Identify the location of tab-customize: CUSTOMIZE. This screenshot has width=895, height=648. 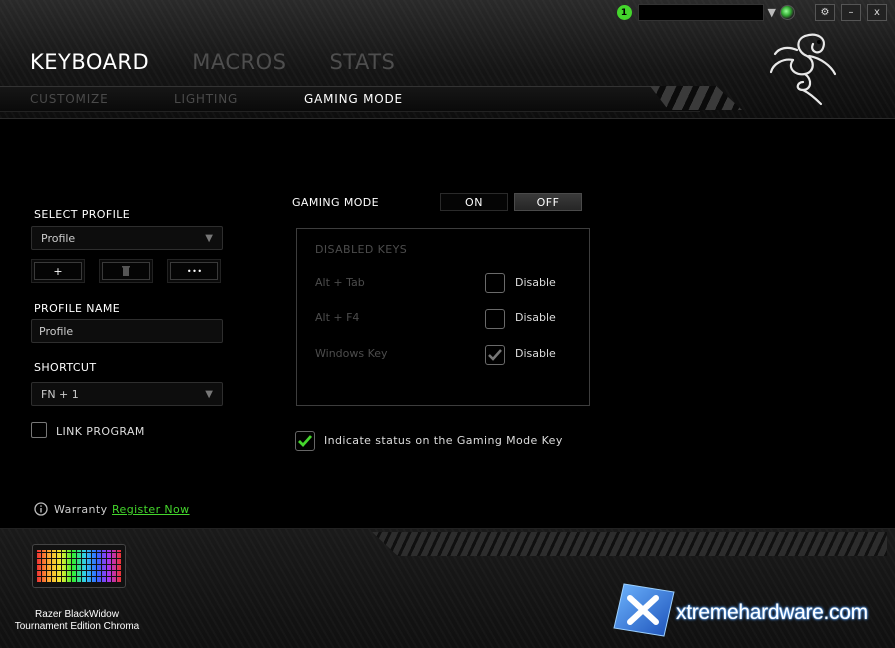
(102, 99).